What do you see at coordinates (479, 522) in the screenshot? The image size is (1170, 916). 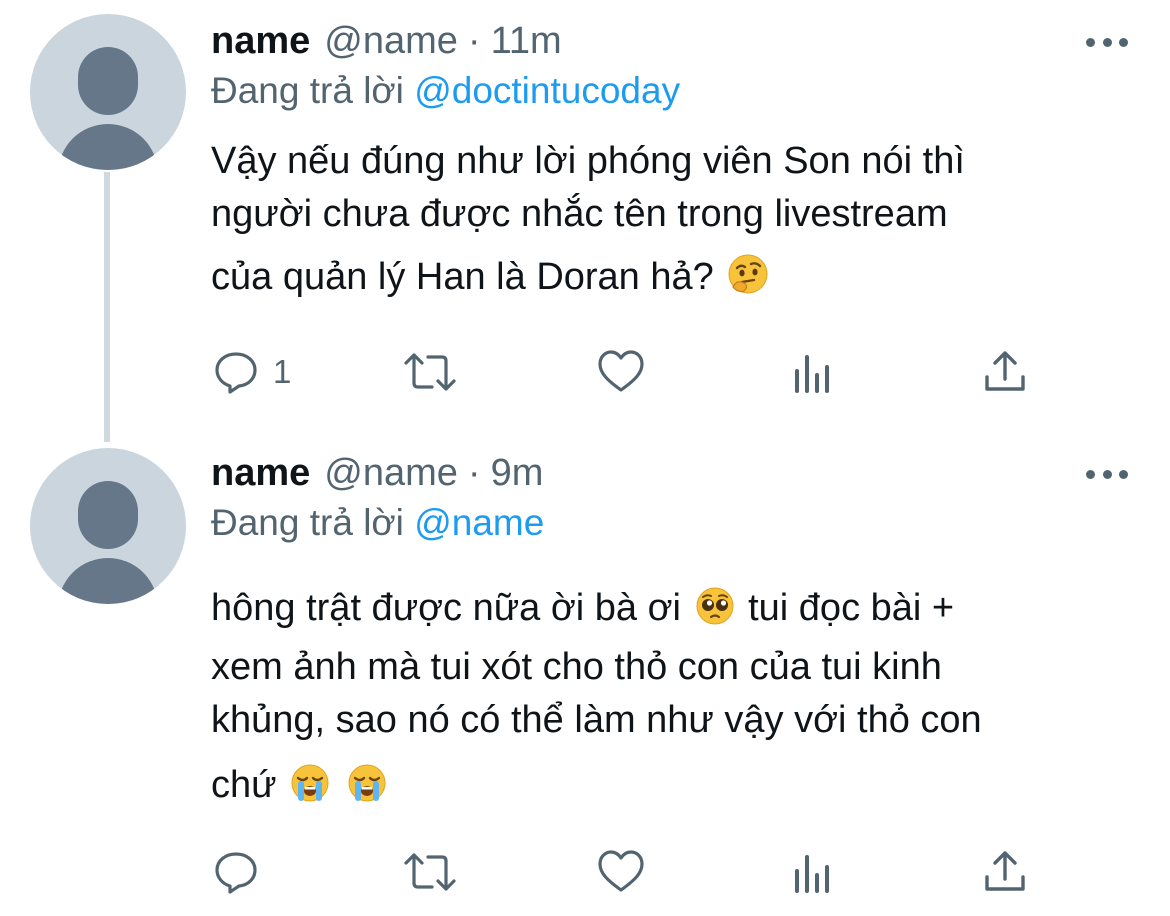 I see `mention-link: @name` at bounding box center [479, 522].